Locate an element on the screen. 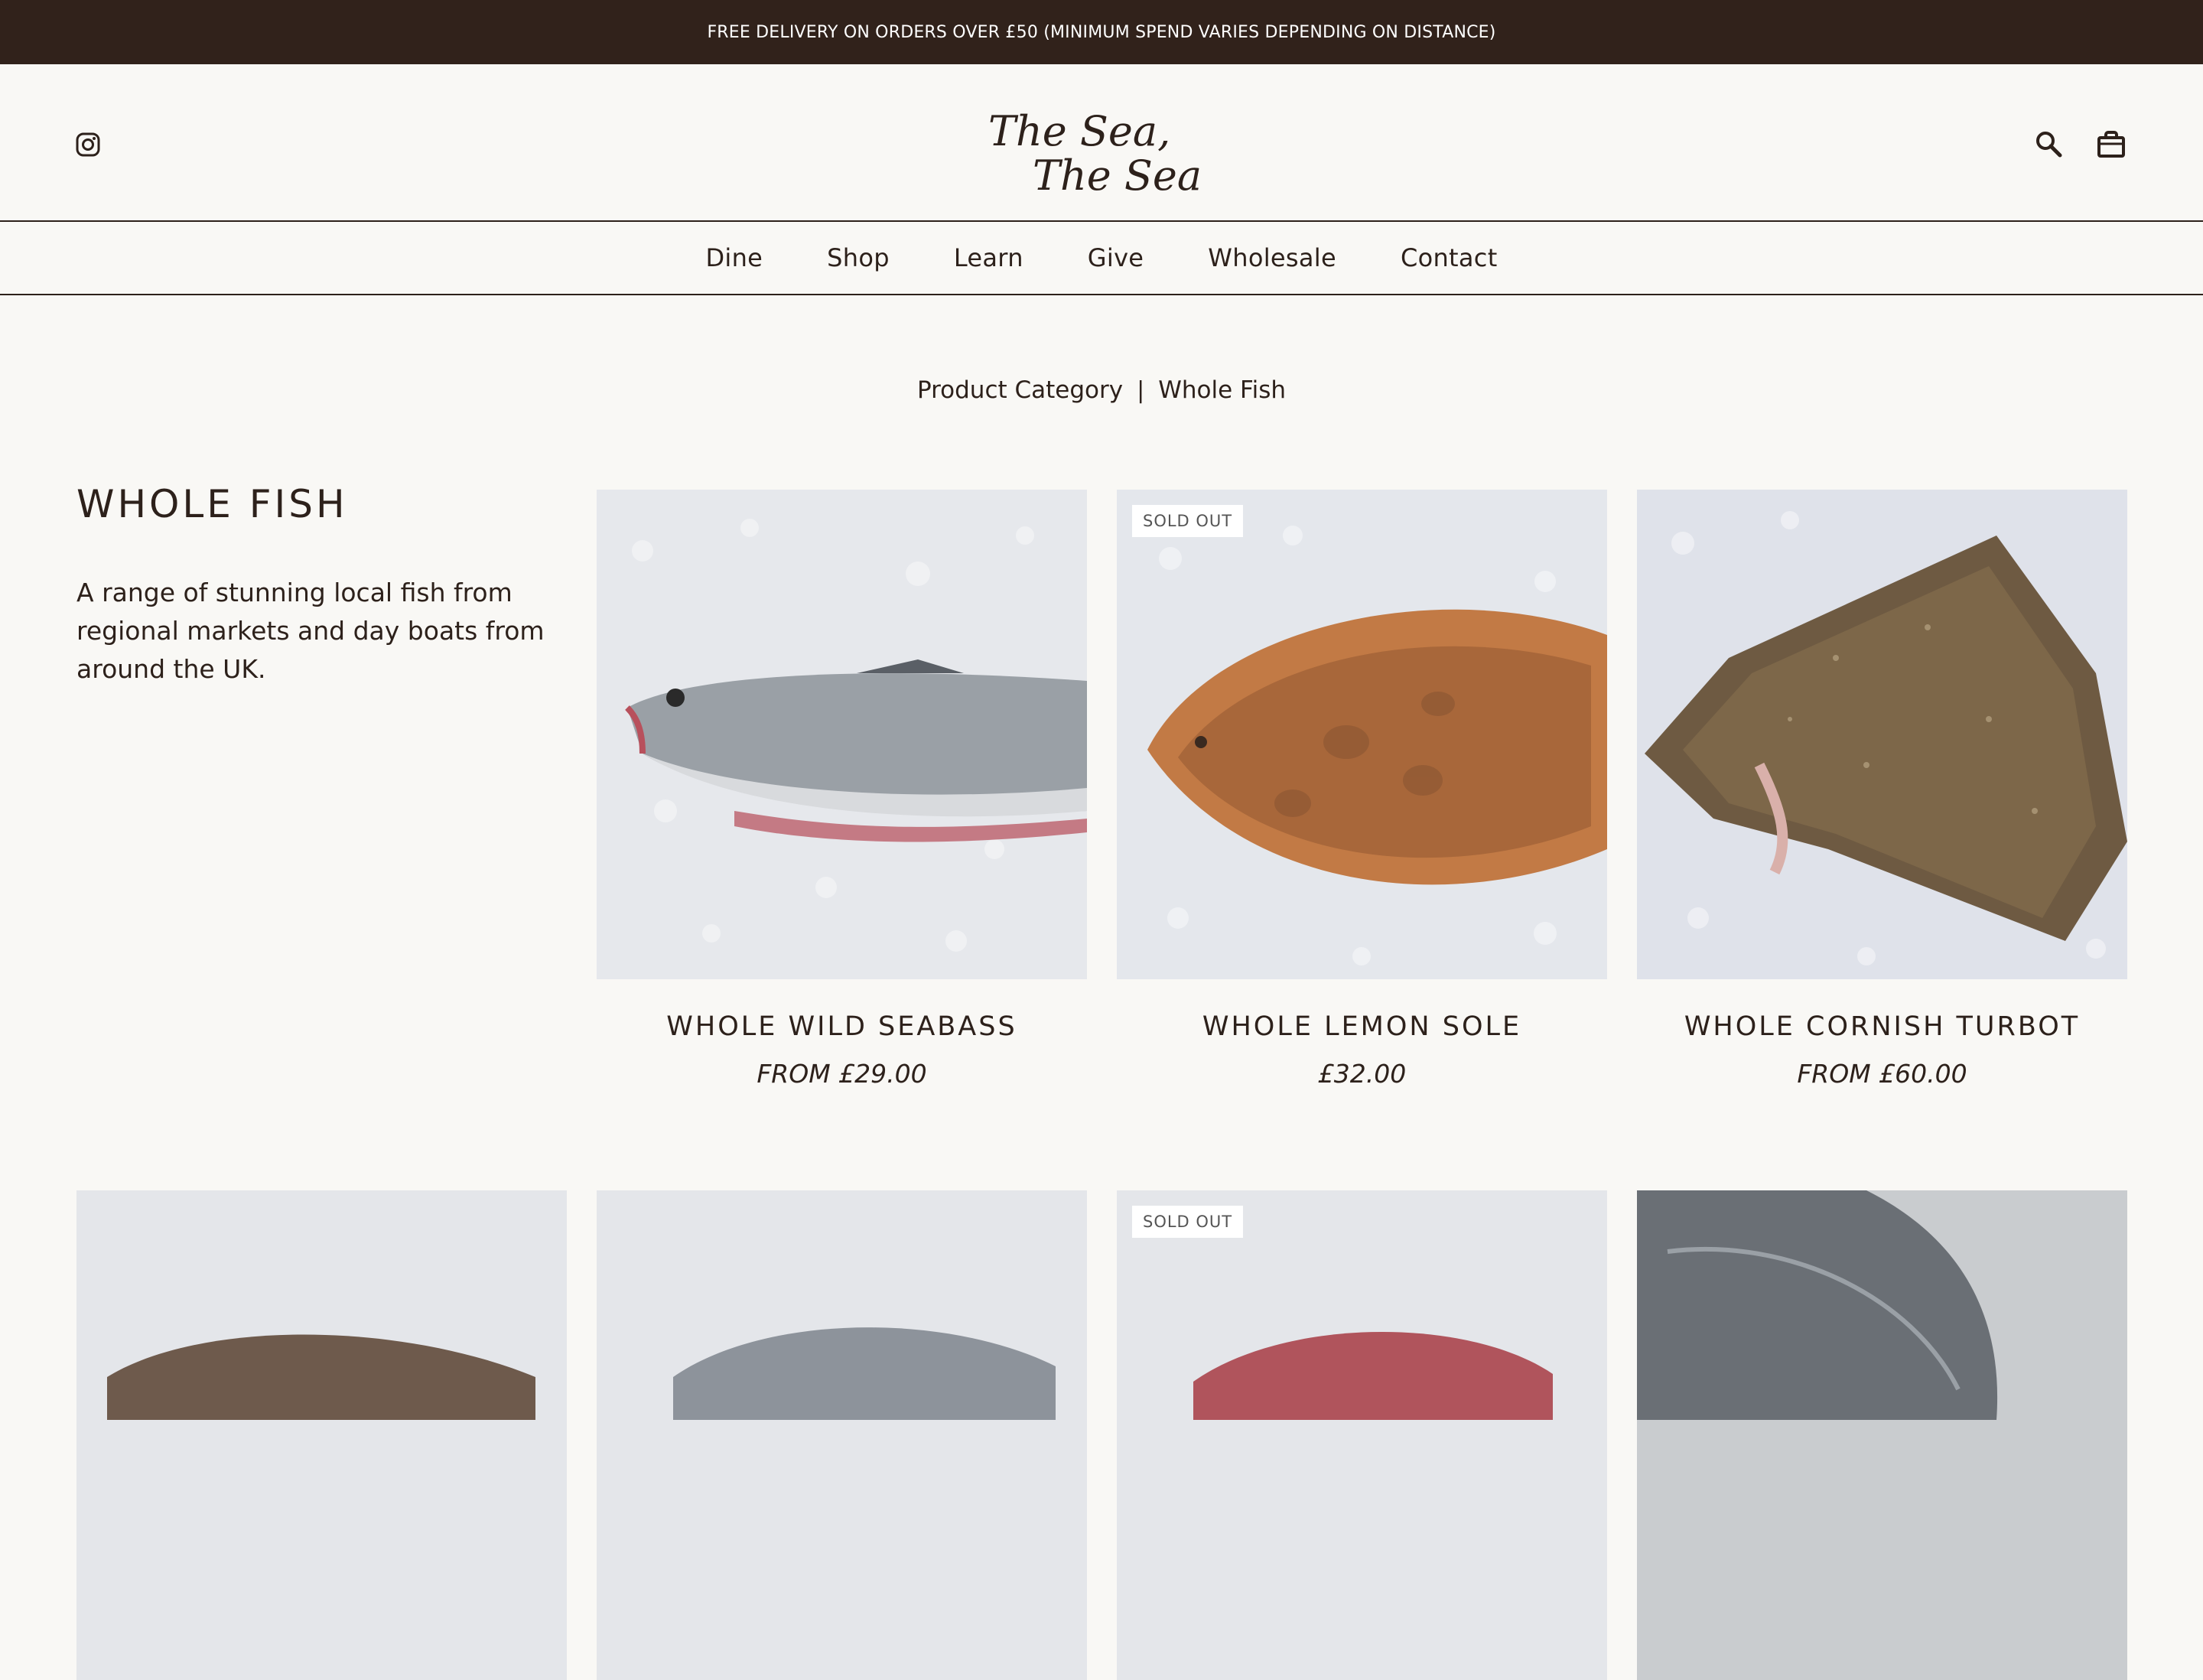 This screenshot has height=1680, width=2203. breadcrumb-current: Whole Fish is located at coordinates (1222, 390).